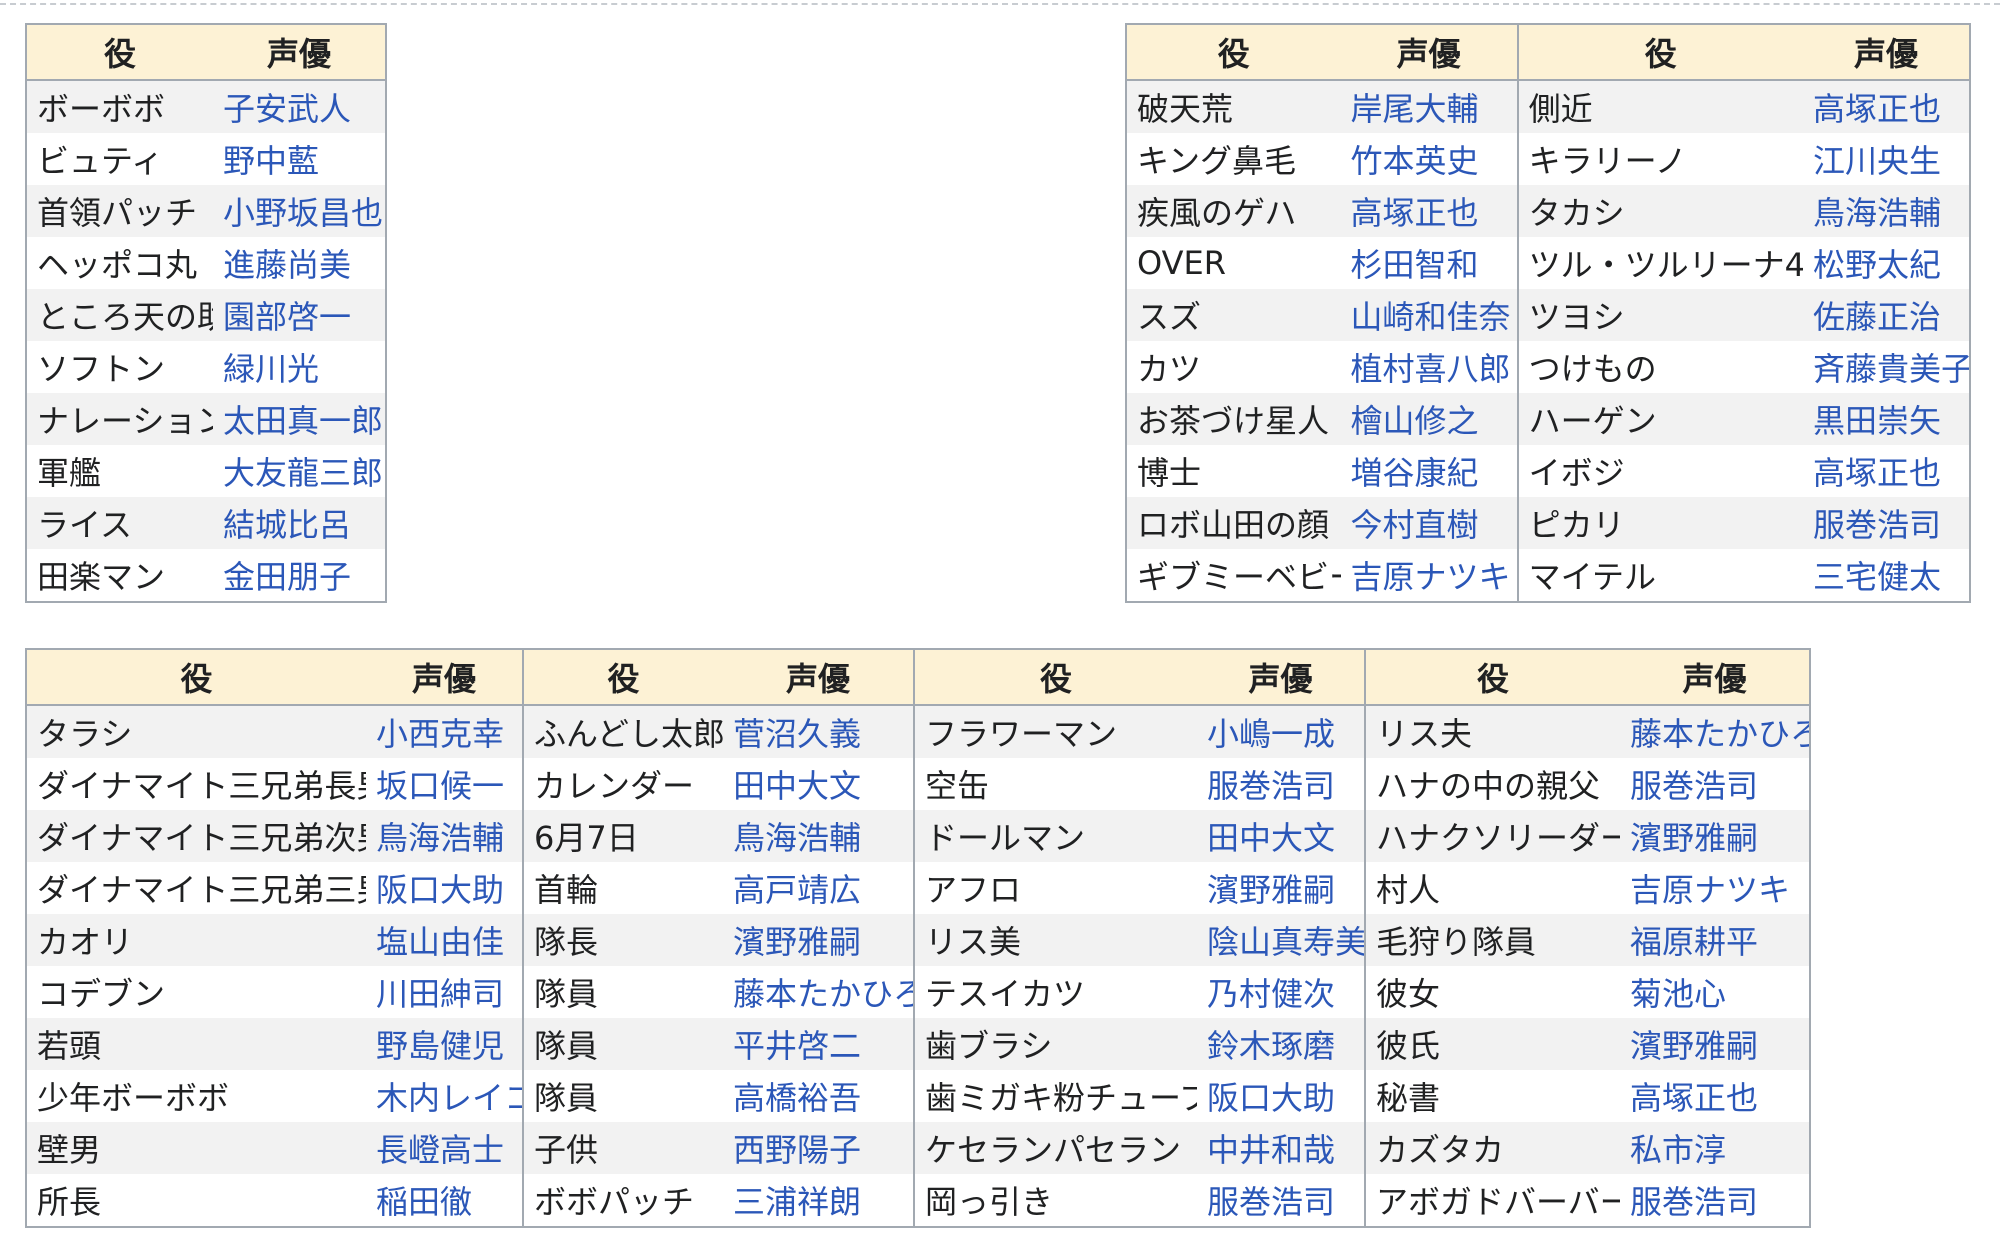 The image size is (2000, 1260). I want to click on table-row: 少年ボーボボ 木内レイコ 隊員 高橋裕吾 歯ミガキ粉チューブ 阪口大助 秘書 高塚正也, so click(918, 1096).